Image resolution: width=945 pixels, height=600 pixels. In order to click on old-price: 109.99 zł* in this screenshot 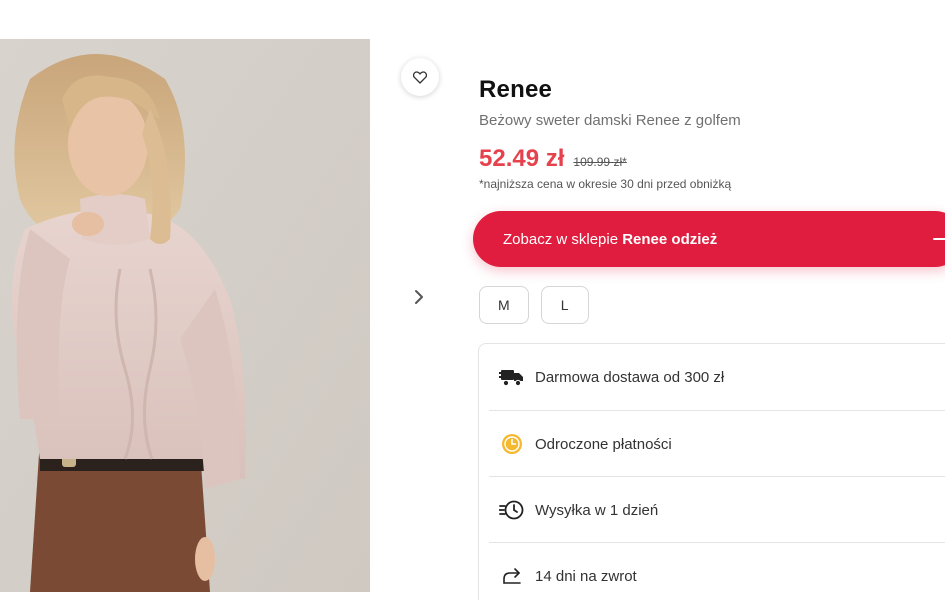, I will do `click(600, 162)`.